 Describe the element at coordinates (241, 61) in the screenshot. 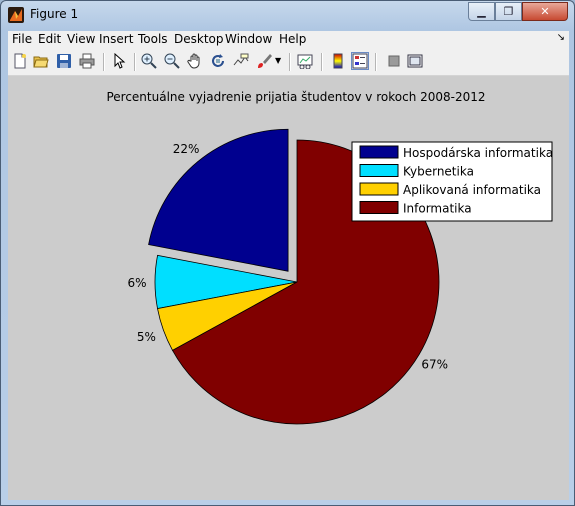

I see `data-cursor-icon` at that location.